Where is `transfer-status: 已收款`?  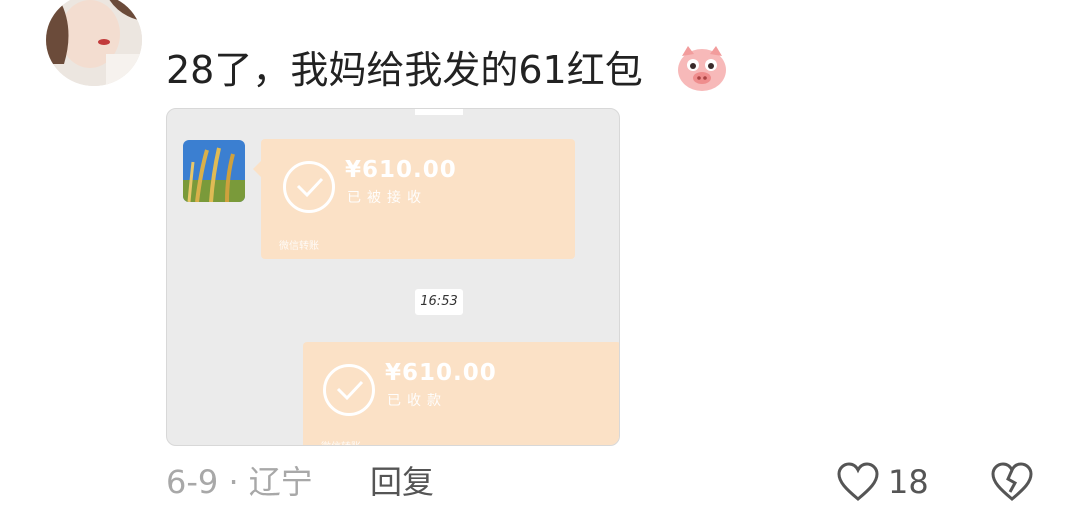 transfer-status: 已收款 is located at coordinates (417, 401).